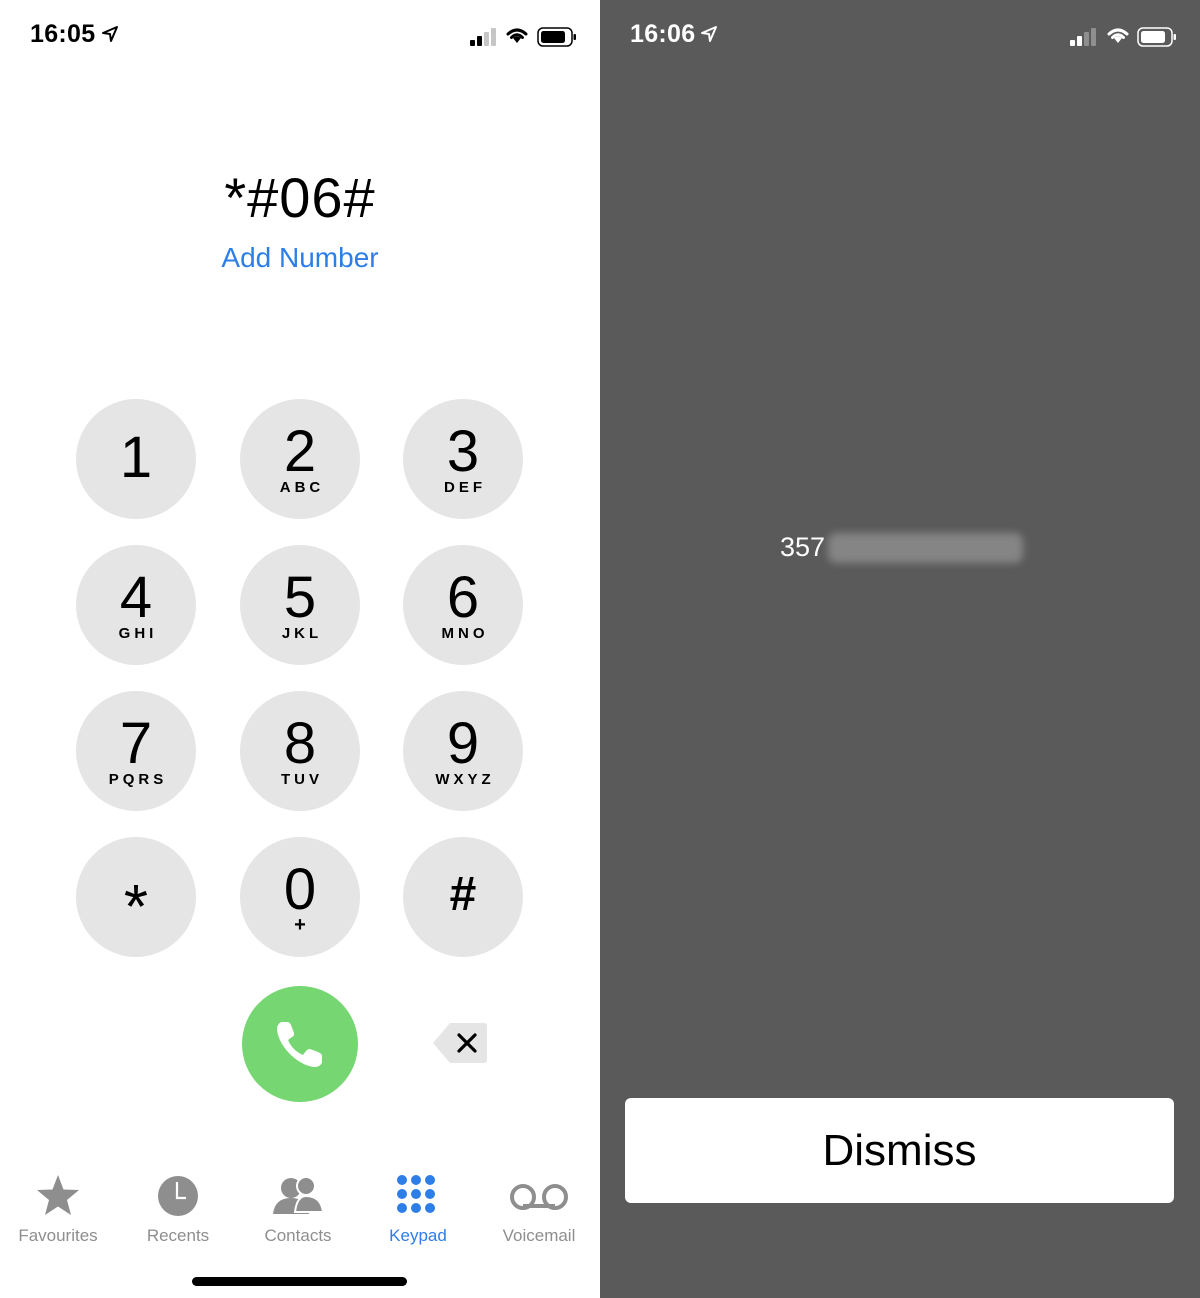  I want to click on key-6: 6 MNO, so click(463, 605).